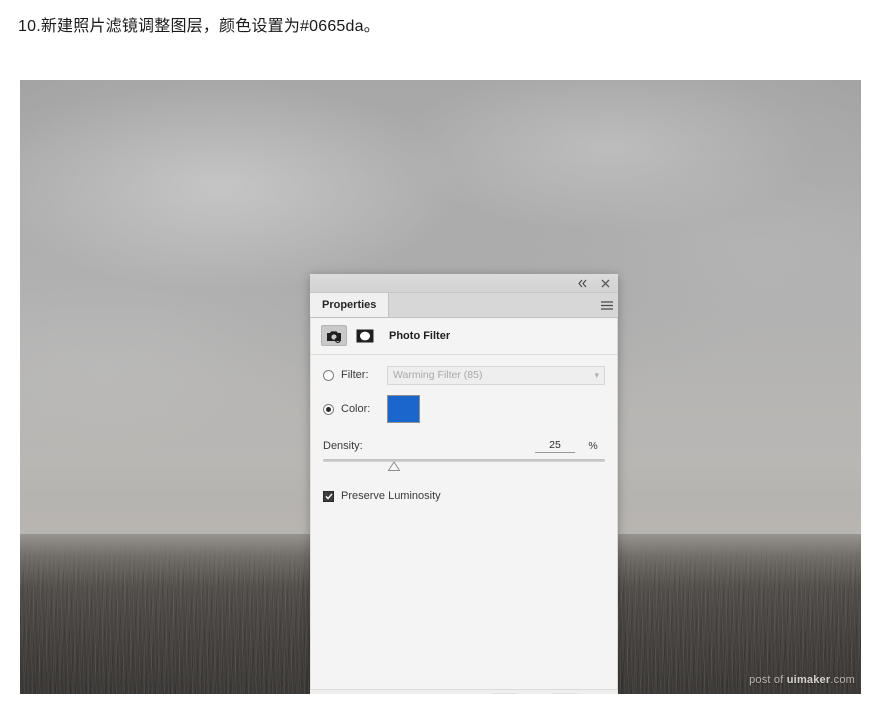 The height and width of the screenshot is (709, 879). I want to click on density-slider-row, so click(464, 464).